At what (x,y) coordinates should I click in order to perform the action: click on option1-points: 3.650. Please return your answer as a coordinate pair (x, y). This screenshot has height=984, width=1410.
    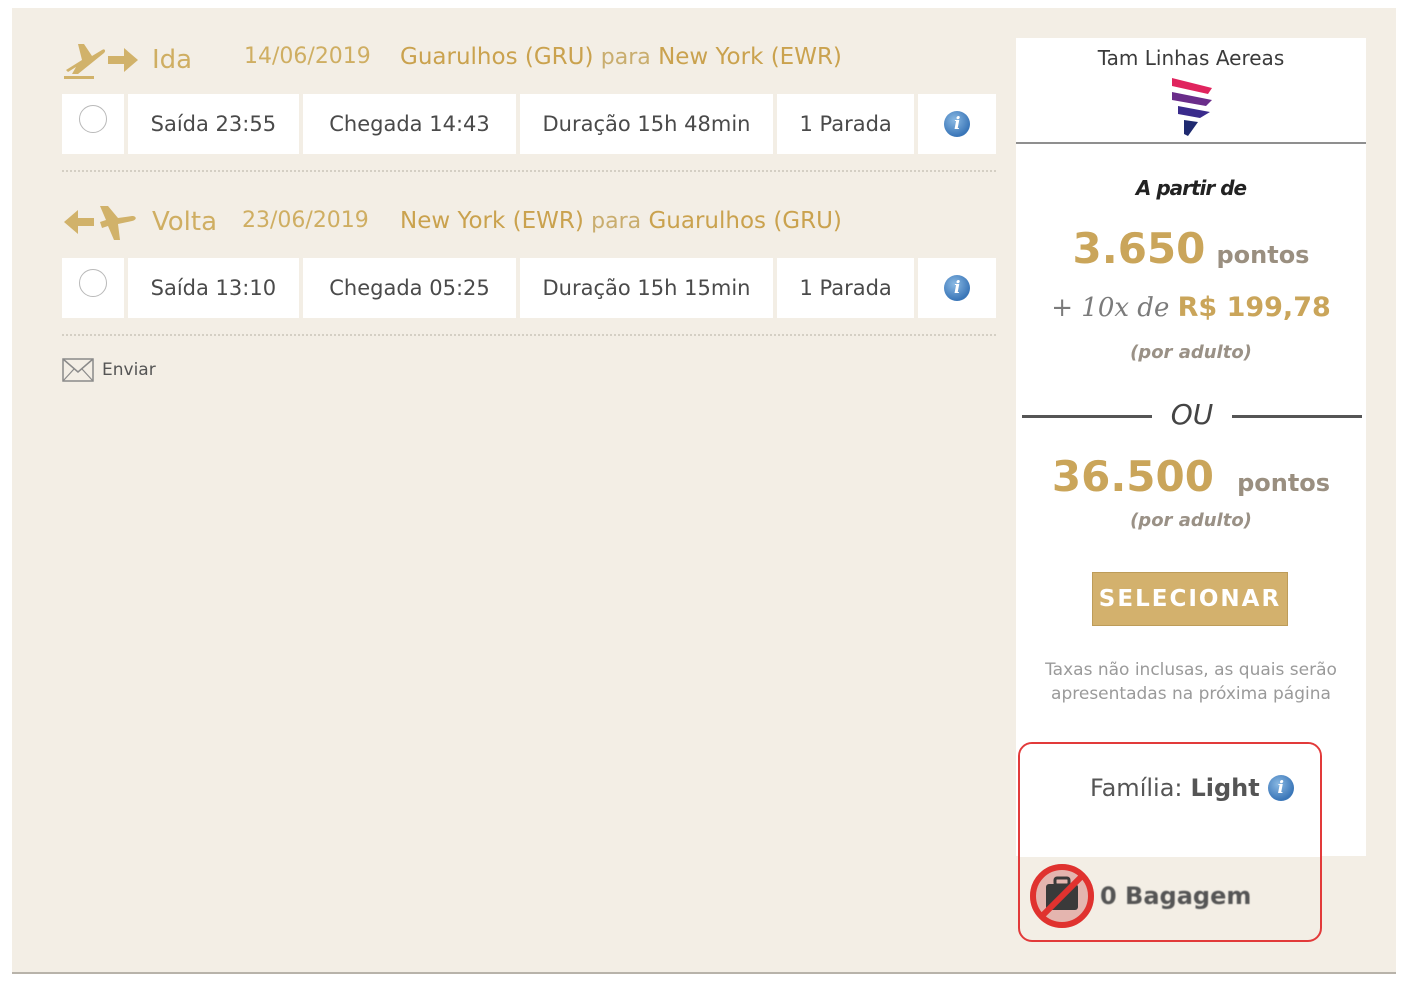
    Looking at the image, I should click on (1139, 248).